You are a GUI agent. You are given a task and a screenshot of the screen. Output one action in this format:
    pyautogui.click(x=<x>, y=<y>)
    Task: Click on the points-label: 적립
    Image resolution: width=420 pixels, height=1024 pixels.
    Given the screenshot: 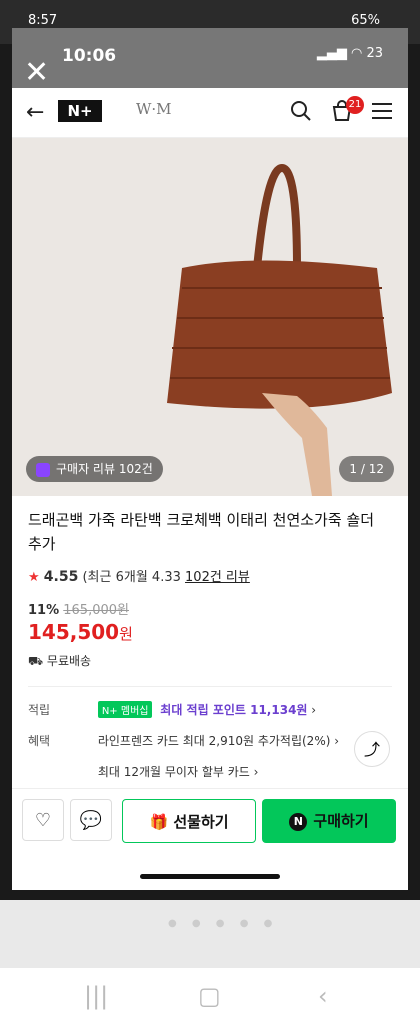 What is the action you would take?
    pyautogui.click(x=39, y=710)
    